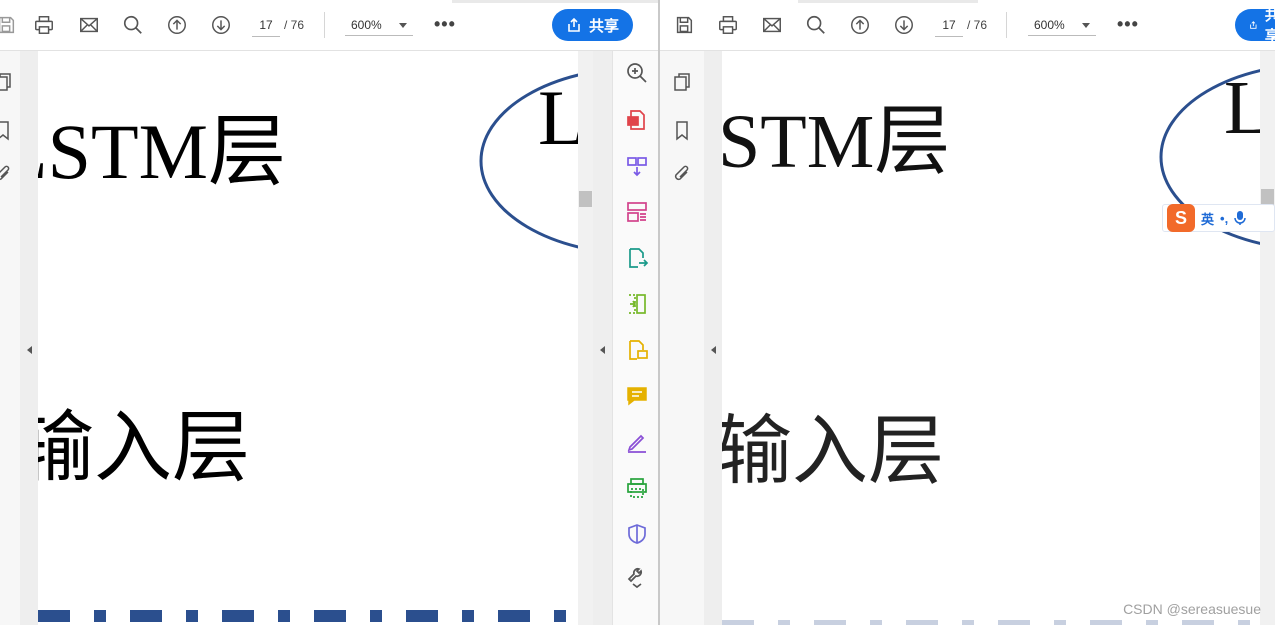 Image resolution: width=1275 pixels, height=625 pixels. What do you see at coordinates (637, 120) in the screenshot?
I see `export-pdf-icon` at bounding box center [637, 120].